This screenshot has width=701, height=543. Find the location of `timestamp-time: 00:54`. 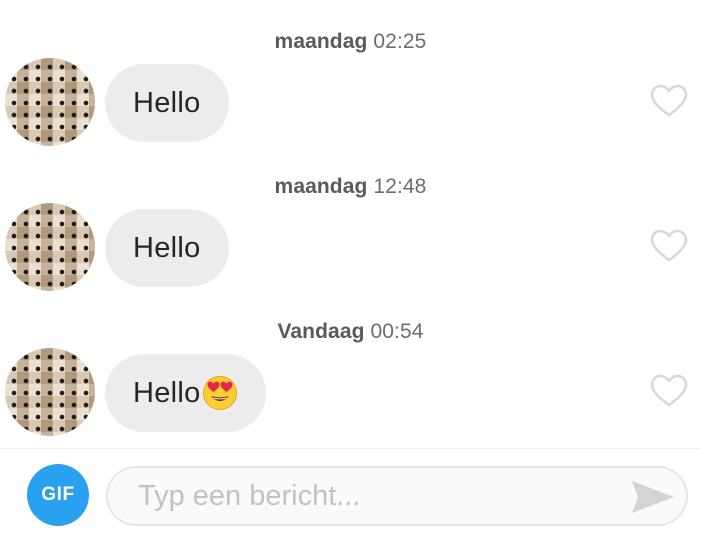

timestamp-time: 00:54 is located at coordinates (397, 331).